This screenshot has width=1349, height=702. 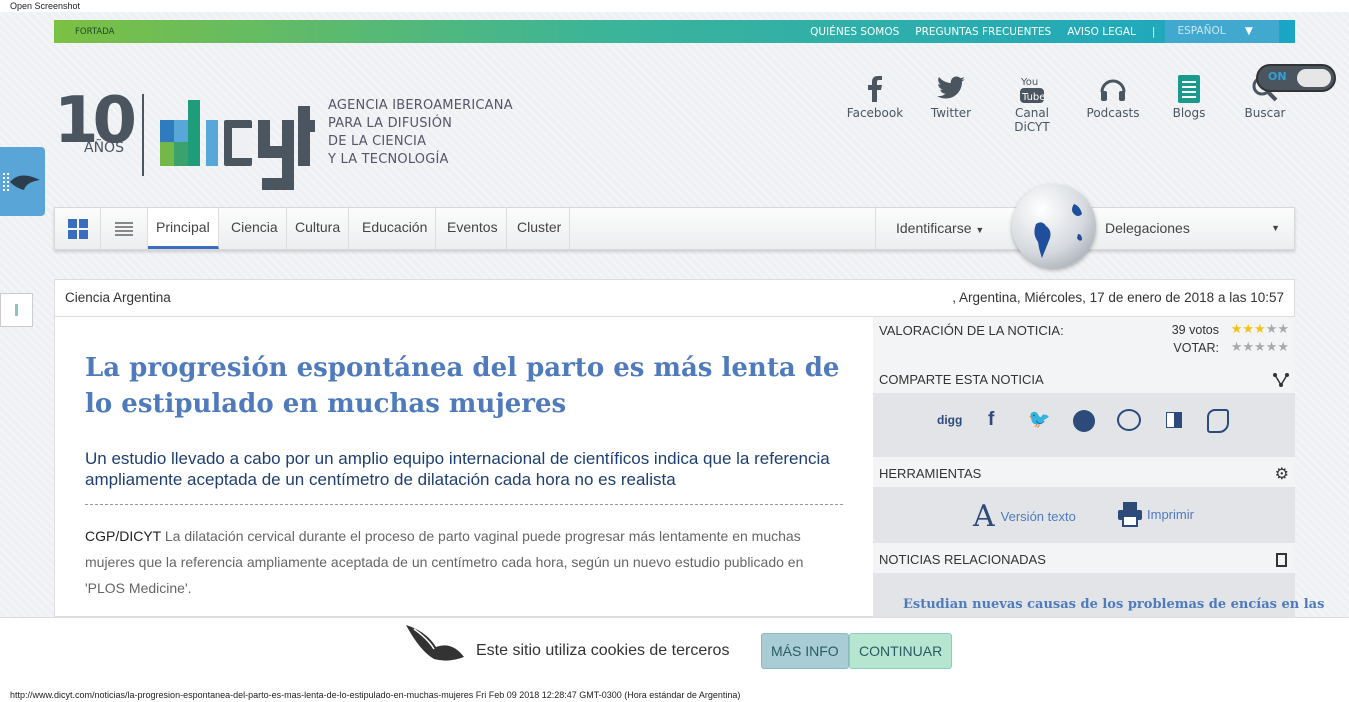 I want to click on globe-map-icon, so click(x=1058, y=231).